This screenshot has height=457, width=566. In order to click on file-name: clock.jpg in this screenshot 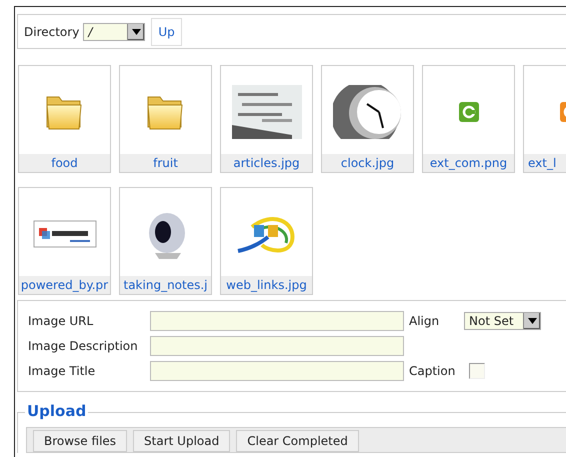, I will do `click(367, 163)`.